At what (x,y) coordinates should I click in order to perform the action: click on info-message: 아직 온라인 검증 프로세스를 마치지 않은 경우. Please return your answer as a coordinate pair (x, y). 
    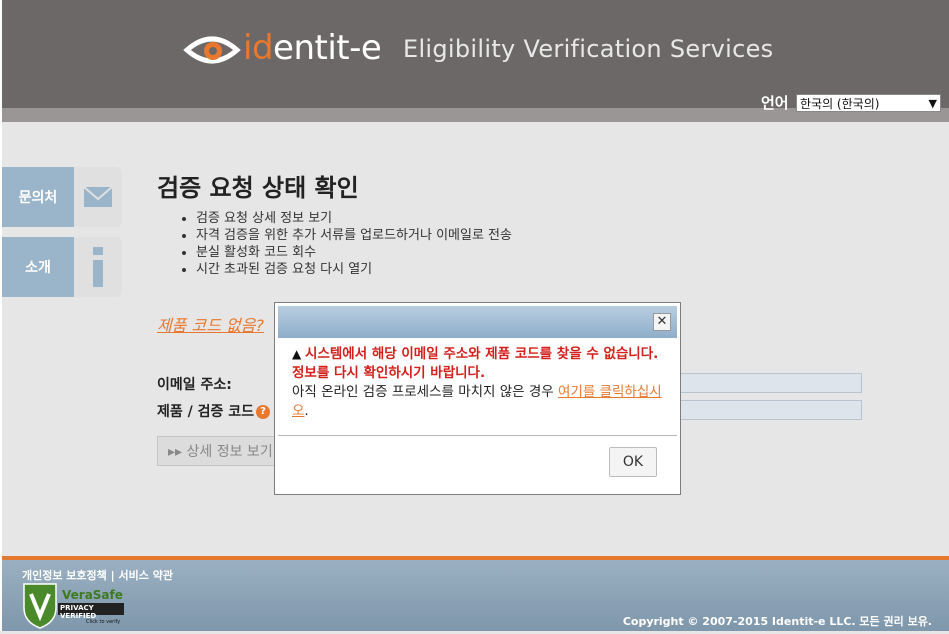
    Looking at the image, I should click on (425, 392).